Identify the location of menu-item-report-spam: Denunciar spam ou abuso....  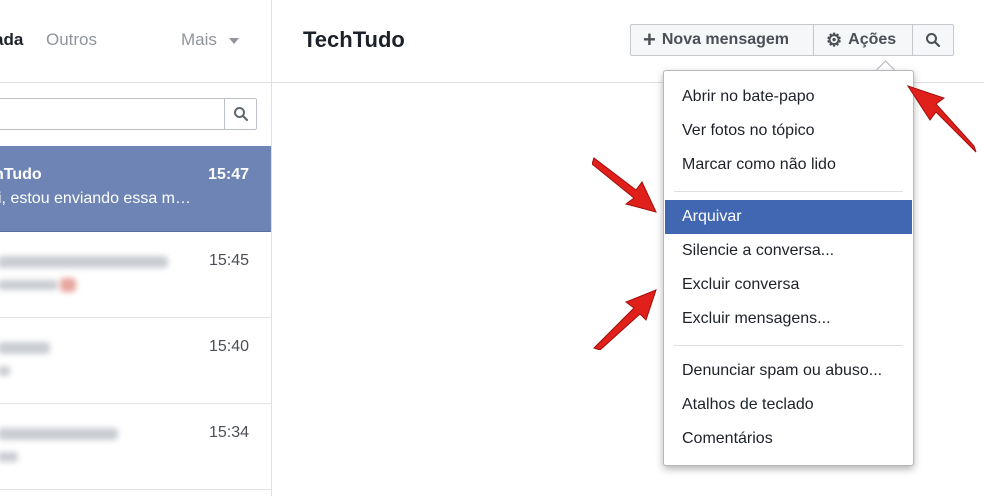
(788, 371).